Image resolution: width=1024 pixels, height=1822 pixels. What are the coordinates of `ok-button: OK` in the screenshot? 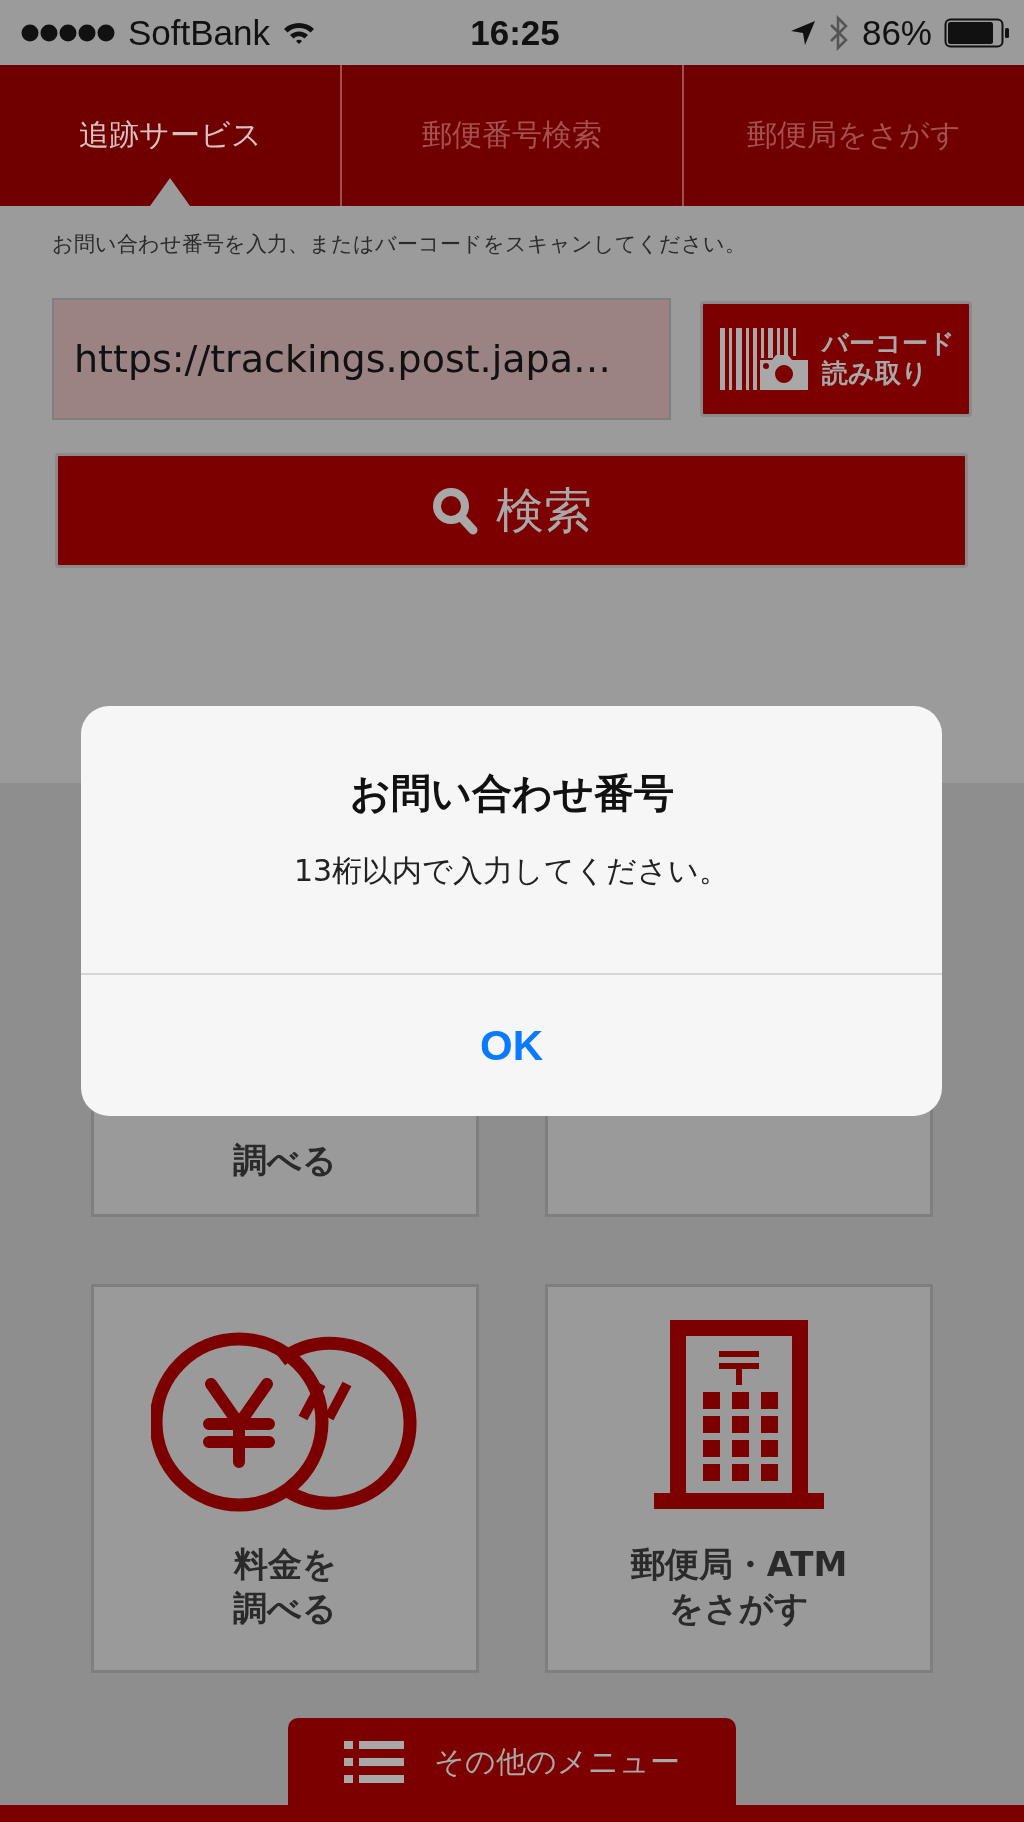 It's located at (511, 1045).